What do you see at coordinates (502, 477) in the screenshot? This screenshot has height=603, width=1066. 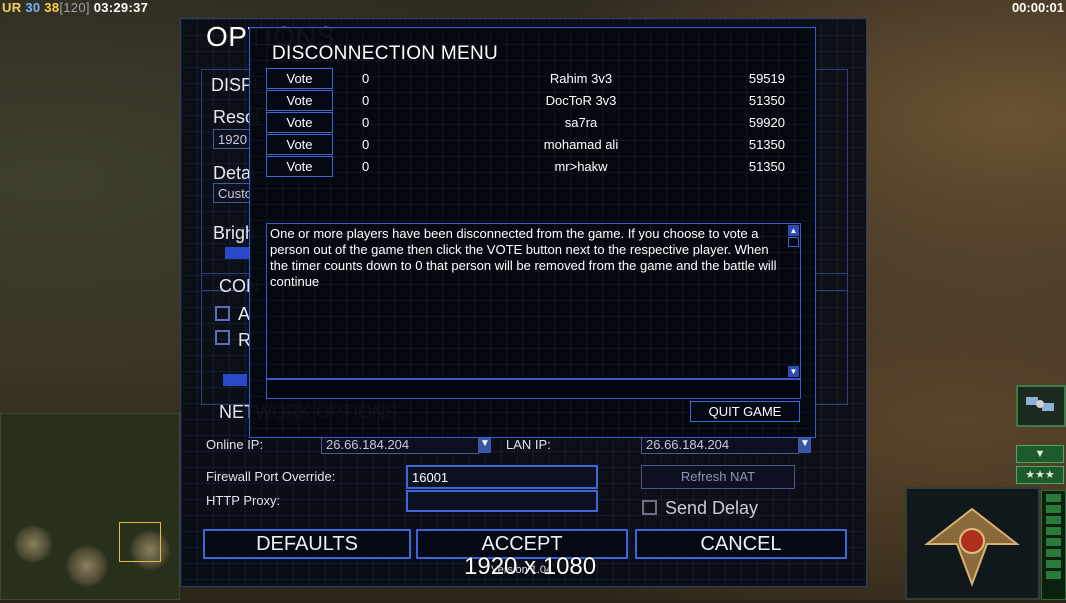 I see `firewall-port-input: 16001` at bounding box center [502, 477].